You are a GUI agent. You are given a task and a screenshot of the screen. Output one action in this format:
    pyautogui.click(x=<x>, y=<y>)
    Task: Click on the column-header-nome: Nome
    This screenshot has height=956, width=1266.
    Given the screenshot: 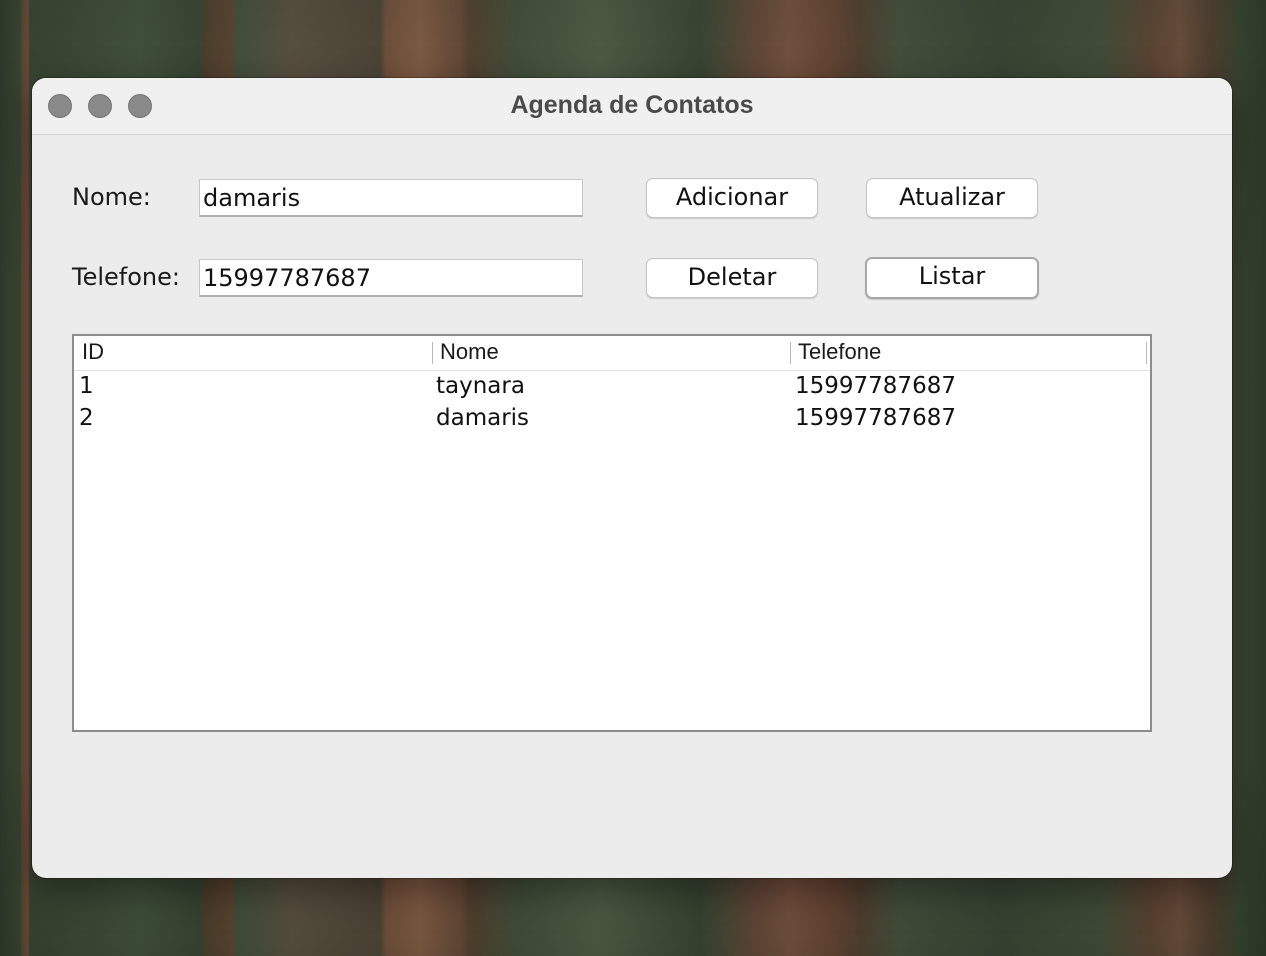 What is the action you would take?
    pyautogui.click(x=469, y=353)
    